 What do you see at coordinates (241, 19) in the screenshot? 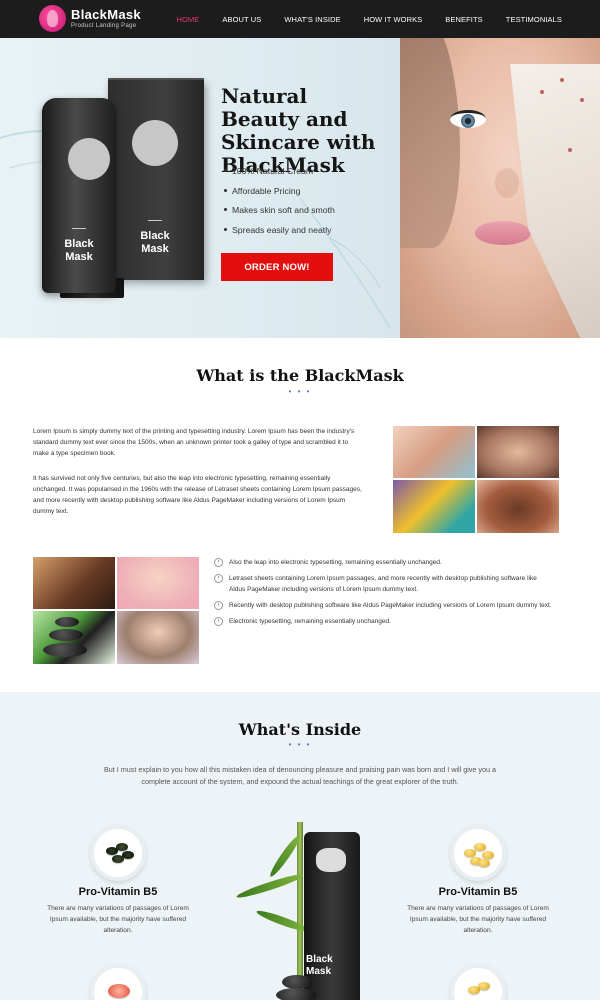
I see `nav-about-us: ABOUT US` at bounding box center [241, 19].